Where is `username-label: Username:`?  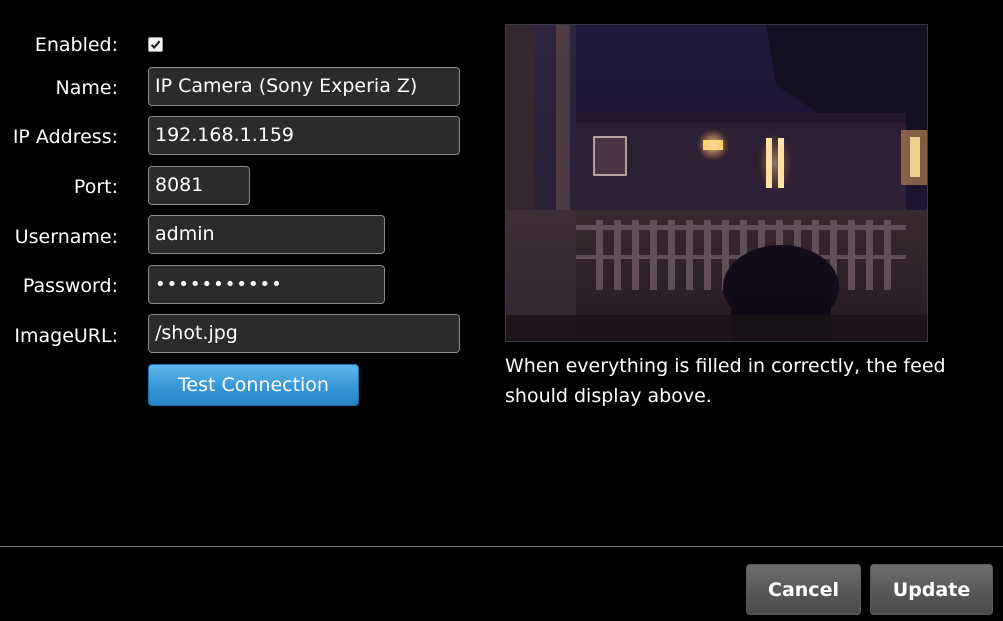
username-label: Username: is located at coordinates (66, 237).